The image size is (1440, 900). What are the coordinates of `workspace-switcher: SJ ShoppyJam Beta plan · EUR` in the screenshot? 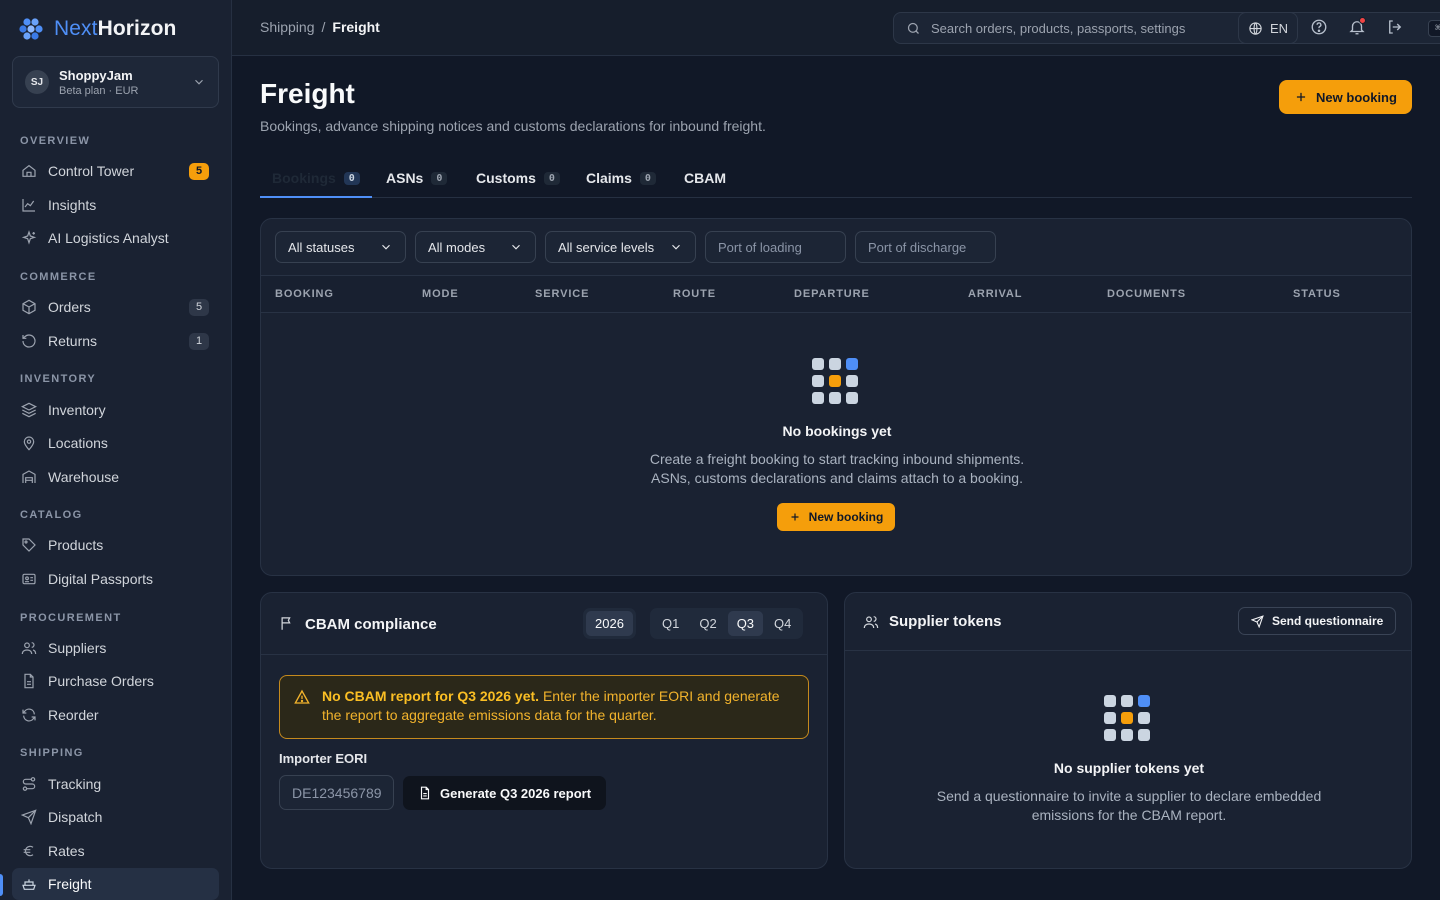 It's located at (115, 82).